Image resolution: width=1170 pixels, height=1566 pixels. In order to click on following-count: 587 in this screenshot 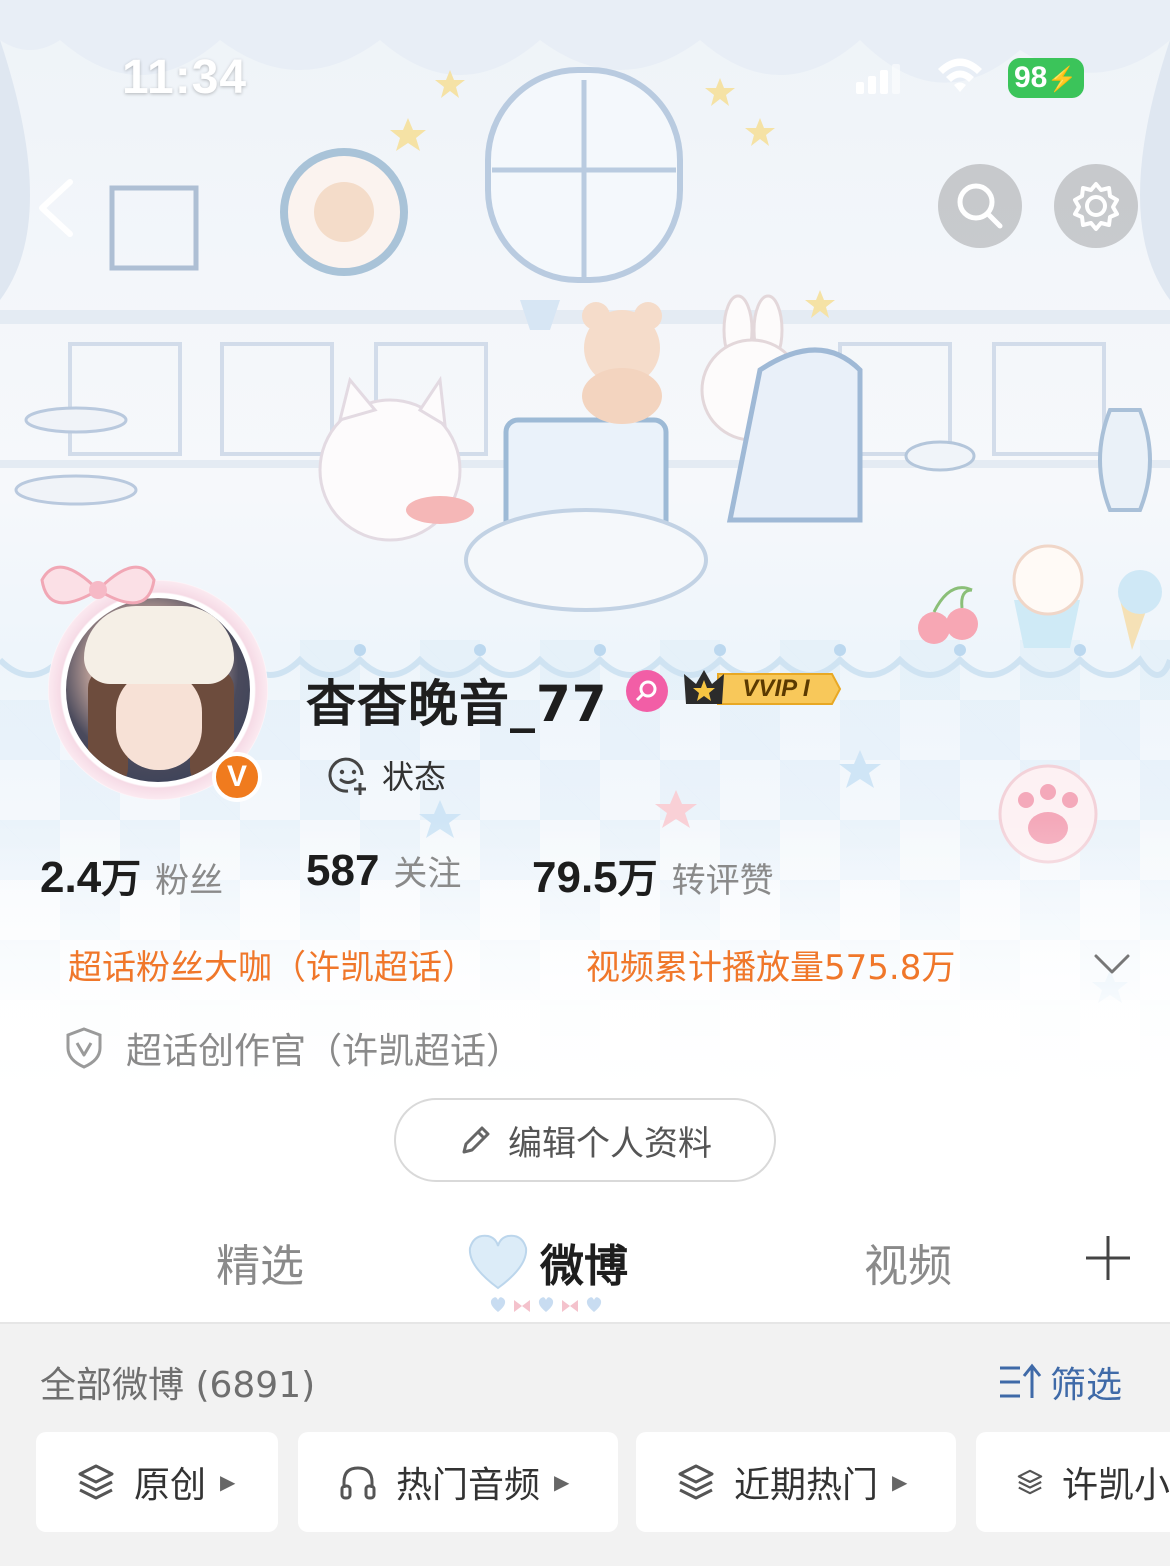, I will do `click(343, 870)`.